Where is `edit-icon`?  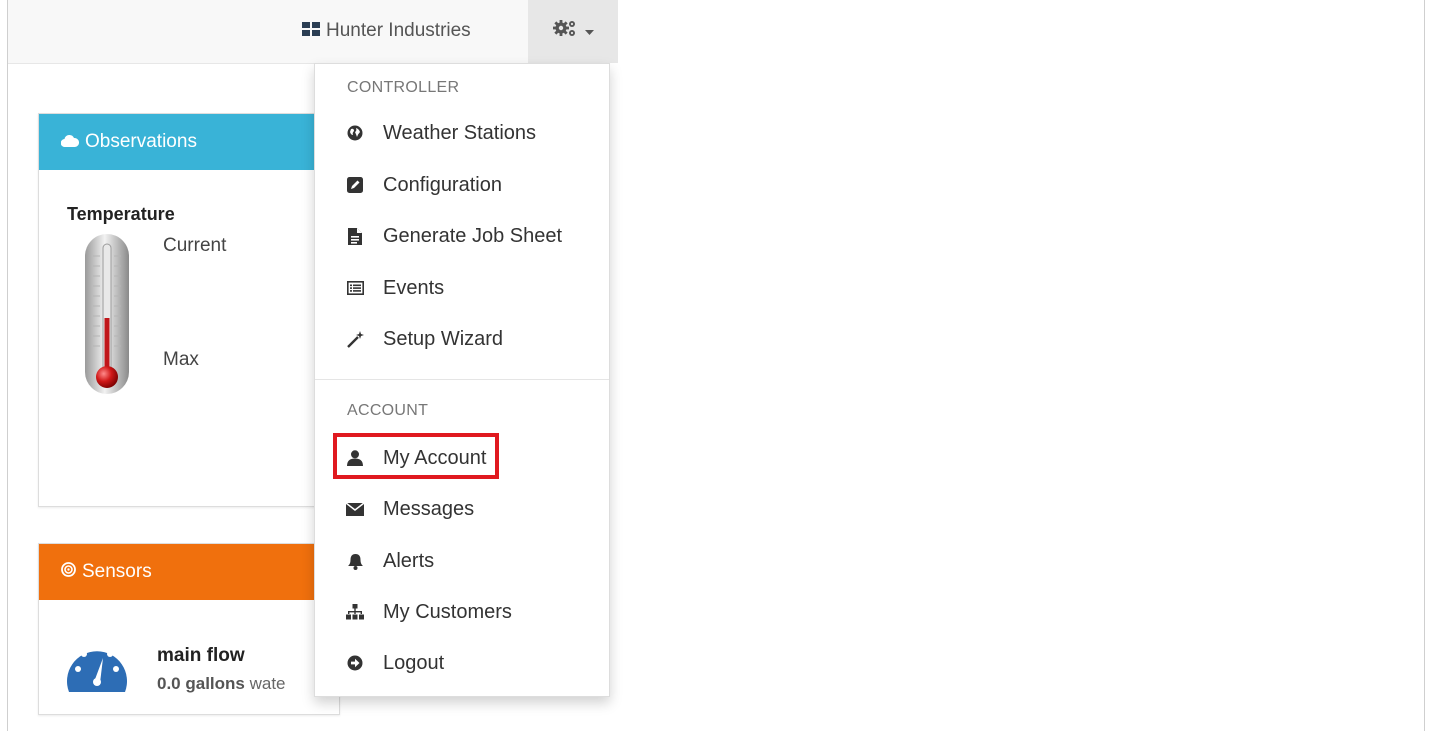
edit-icon is located at coordinates (355, 185).